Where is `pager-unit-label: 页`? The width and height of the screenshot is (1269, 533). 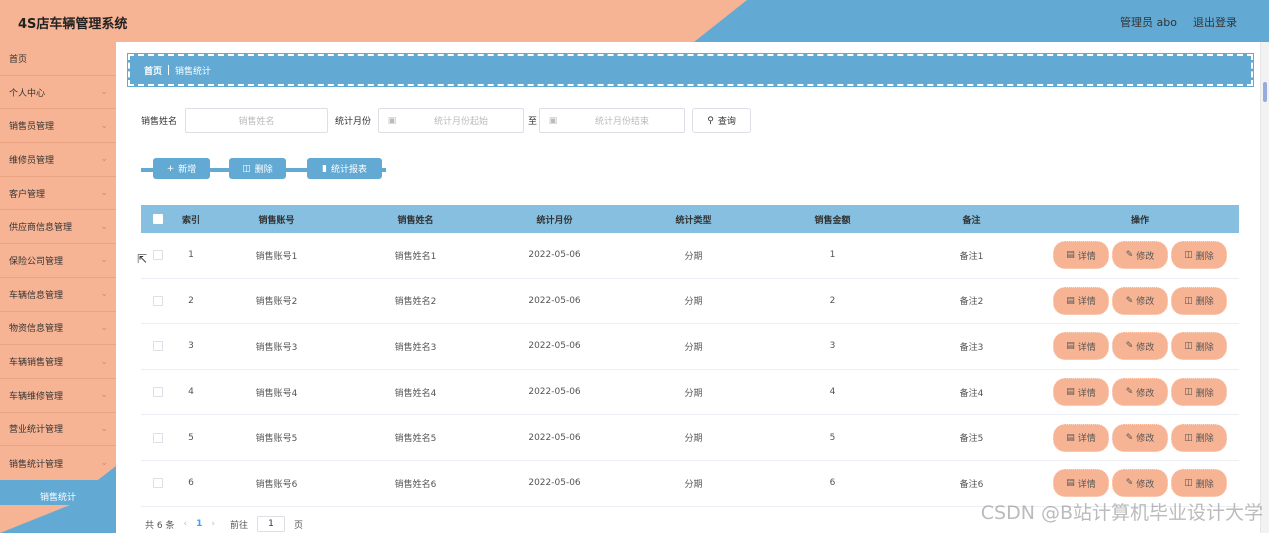
pager-unit-label: 页 is located at coordinates (298, 525).